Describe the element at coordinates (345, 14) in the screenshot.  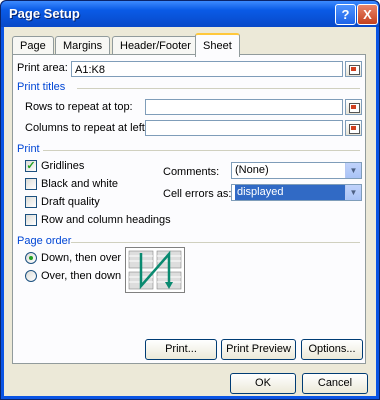
I see `help-button: ?` at that location.